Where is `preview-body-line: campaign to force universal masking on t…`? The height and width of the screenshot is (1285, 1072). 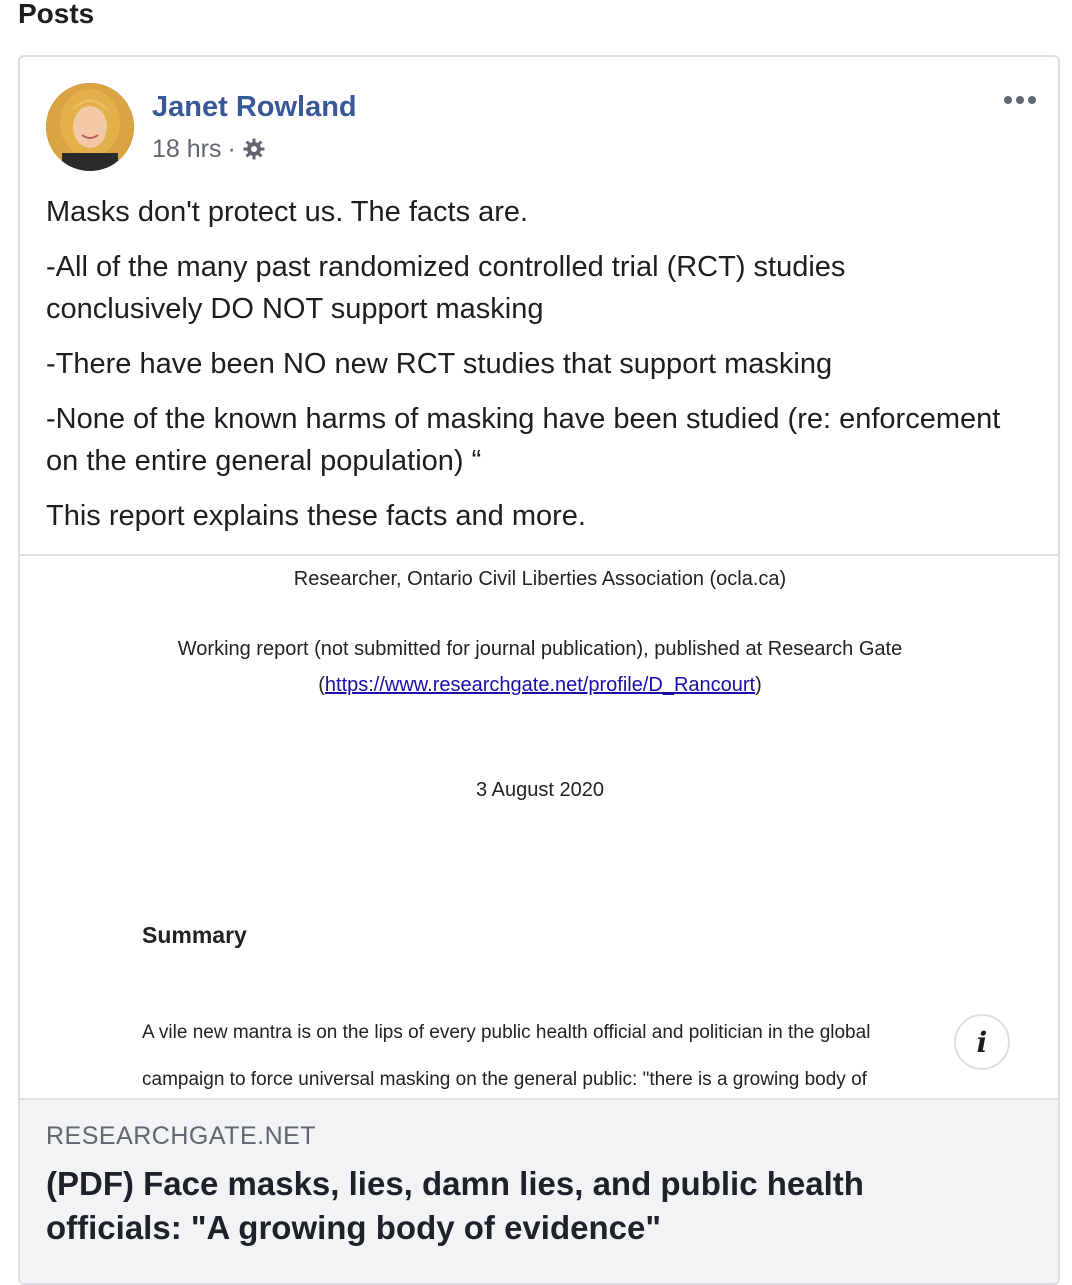
preview-body-line: campaign to force universal masking on t… is located at coordinates (504, 1079).